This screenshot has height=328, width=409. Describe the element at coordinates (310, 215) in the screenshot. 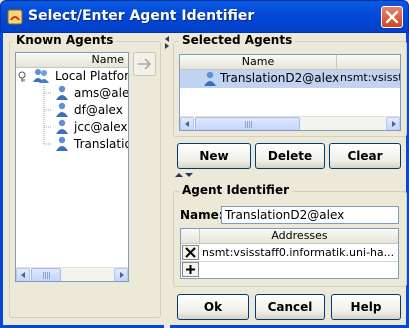

I see `agent-name-field` at that location.